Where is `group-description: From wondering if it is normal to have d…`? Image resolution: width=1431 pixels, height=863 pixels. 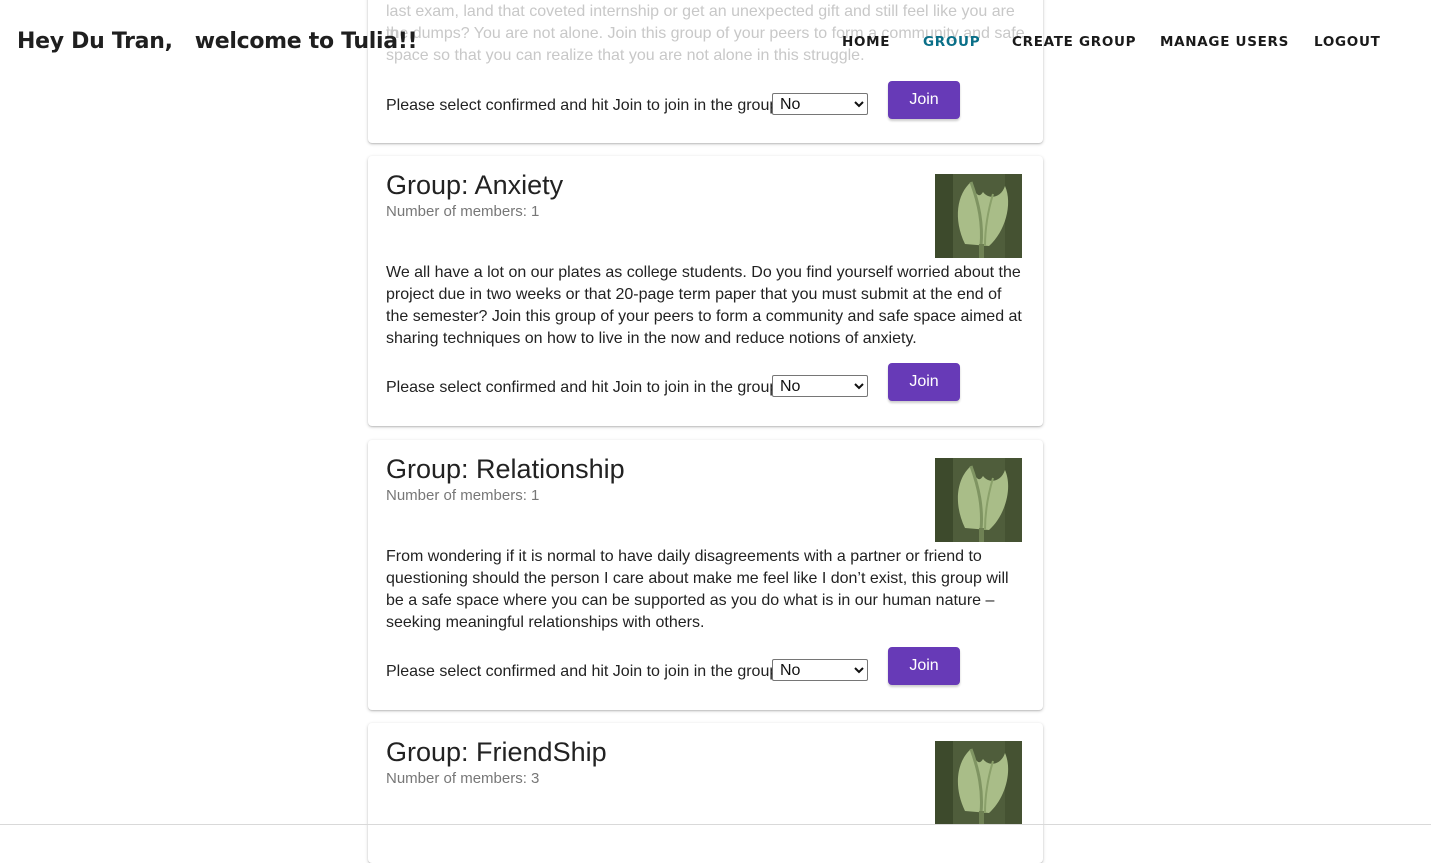
group-description: From wondering if it is normal to have d… is located at coordinates (697, 589).